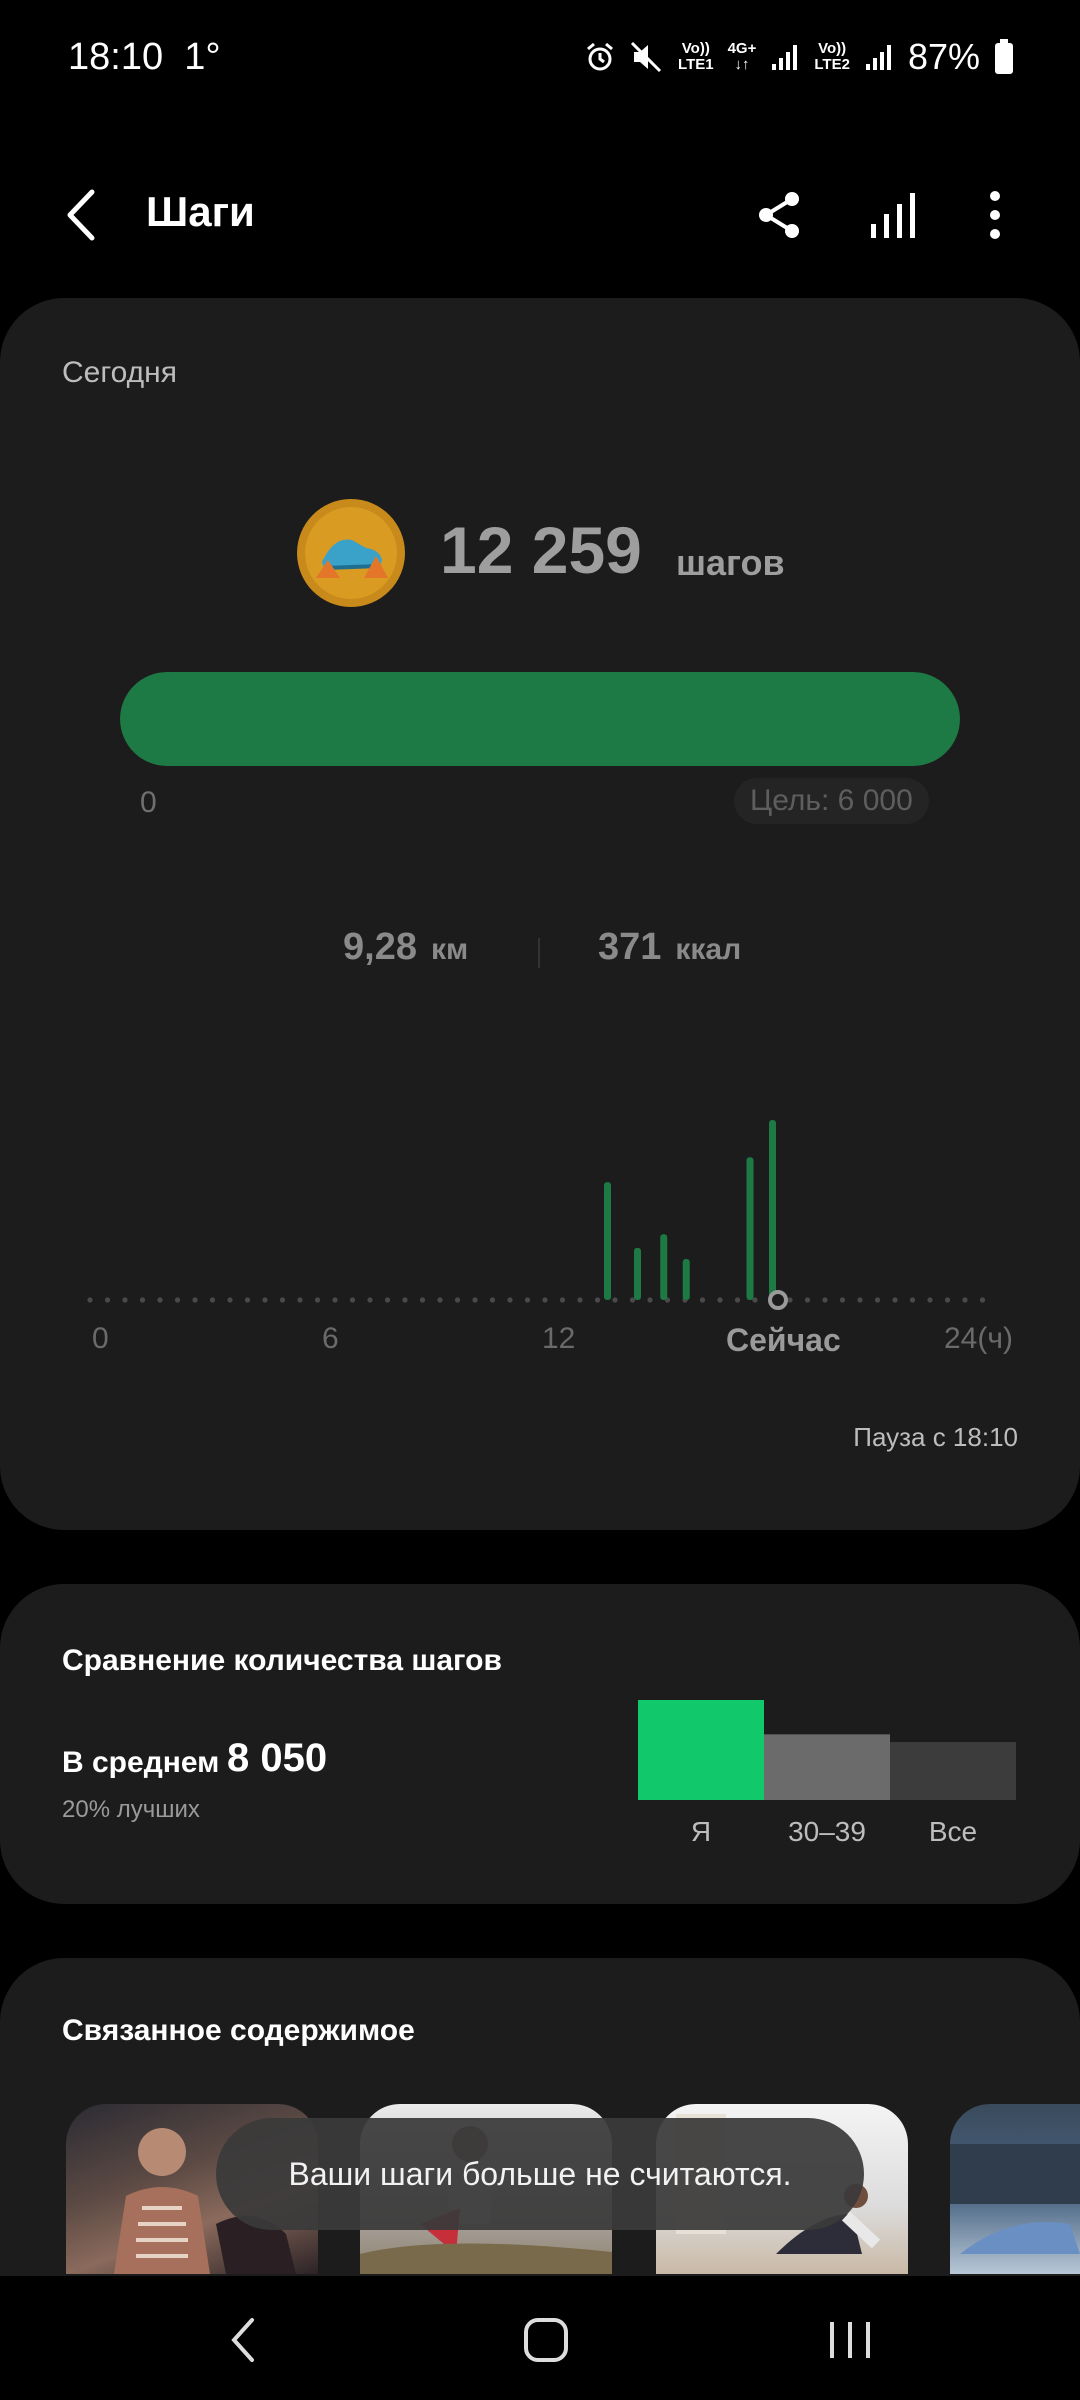 This screenshot has width=1080, height=2400. Describe the element at coordinates (783, 1340) in the screenshot. I see `chart-now-label: Сейчас` at that location.